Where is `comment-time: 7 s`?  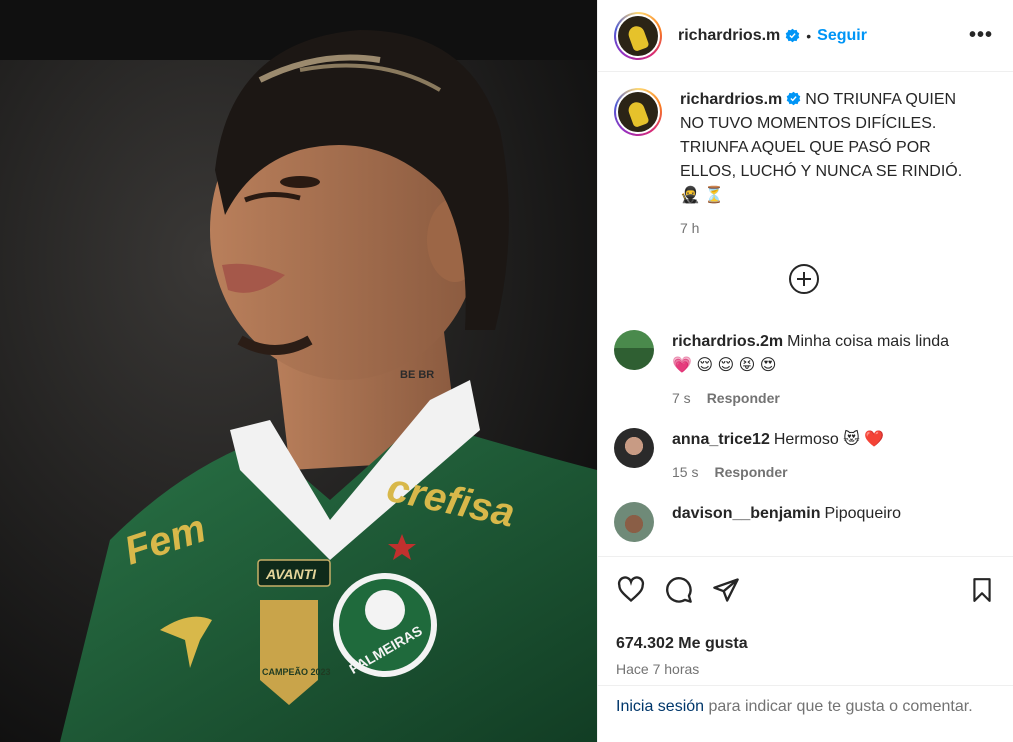 comment-time: 7 s is located at coordinates (681, 398).